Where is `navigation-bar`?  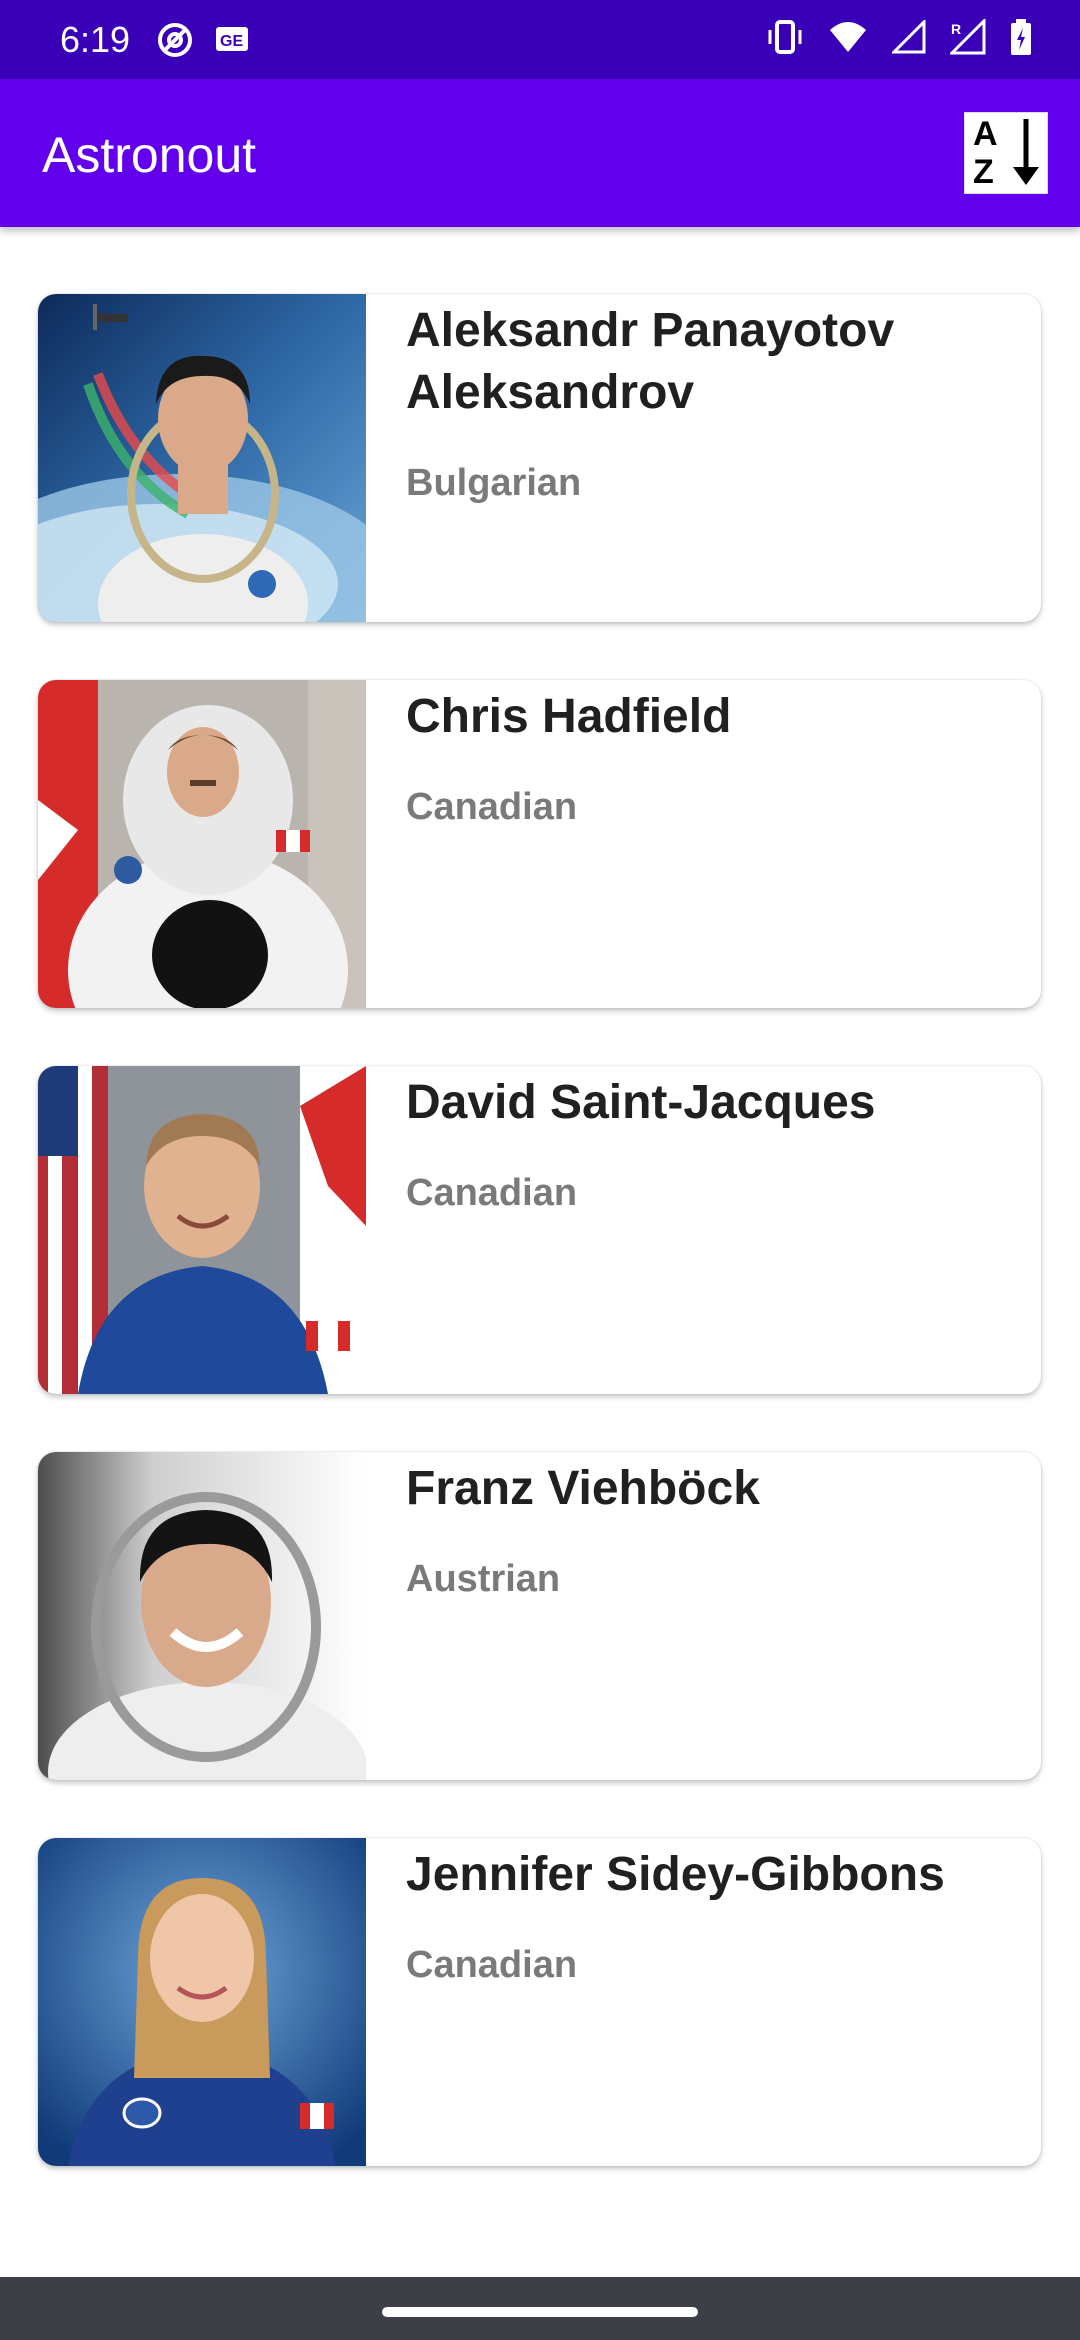 navigation-bar is located at coordinates (540, 2308).